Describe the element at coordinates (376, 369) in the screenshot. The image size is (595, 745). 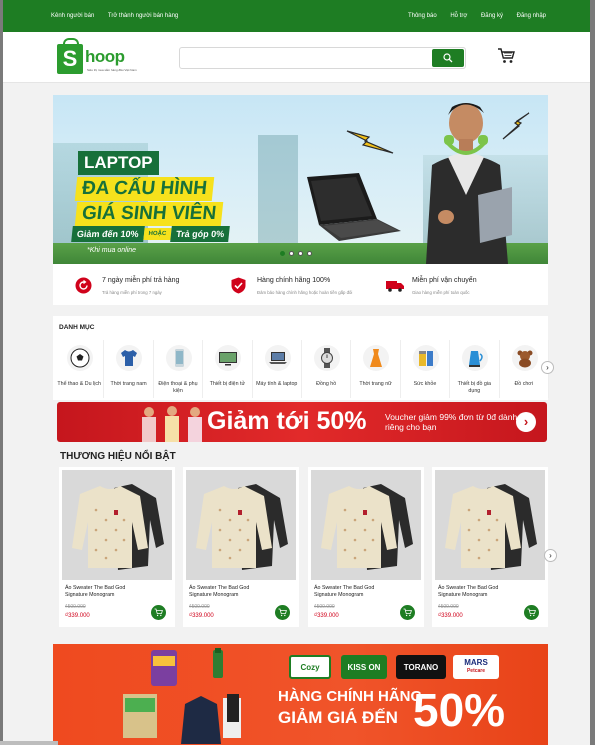
I see `category-women-fashion: Thời trang nữ` at that location.